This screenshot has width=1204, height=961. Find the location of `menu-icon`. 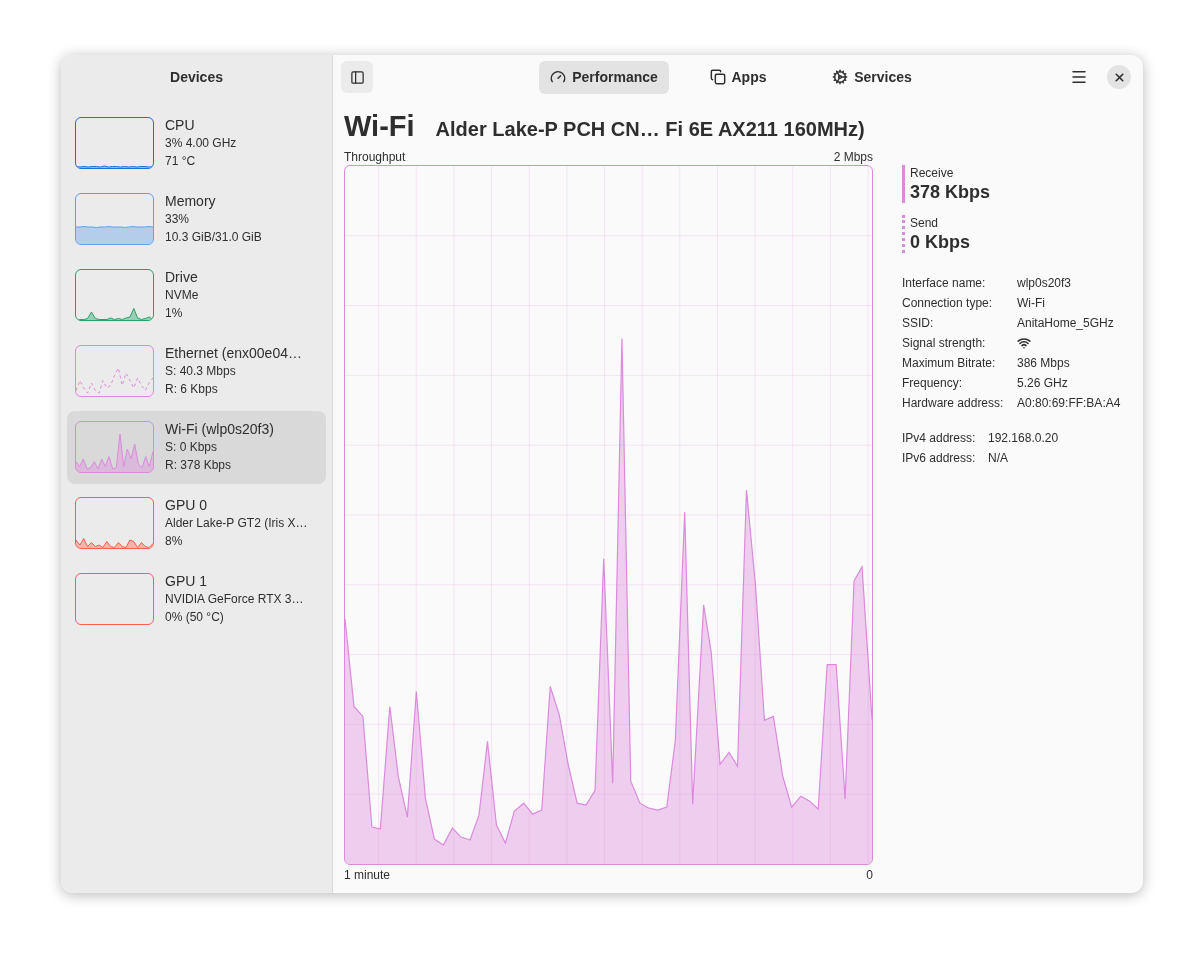

menu-icon is located at coordinates (1079, 77).